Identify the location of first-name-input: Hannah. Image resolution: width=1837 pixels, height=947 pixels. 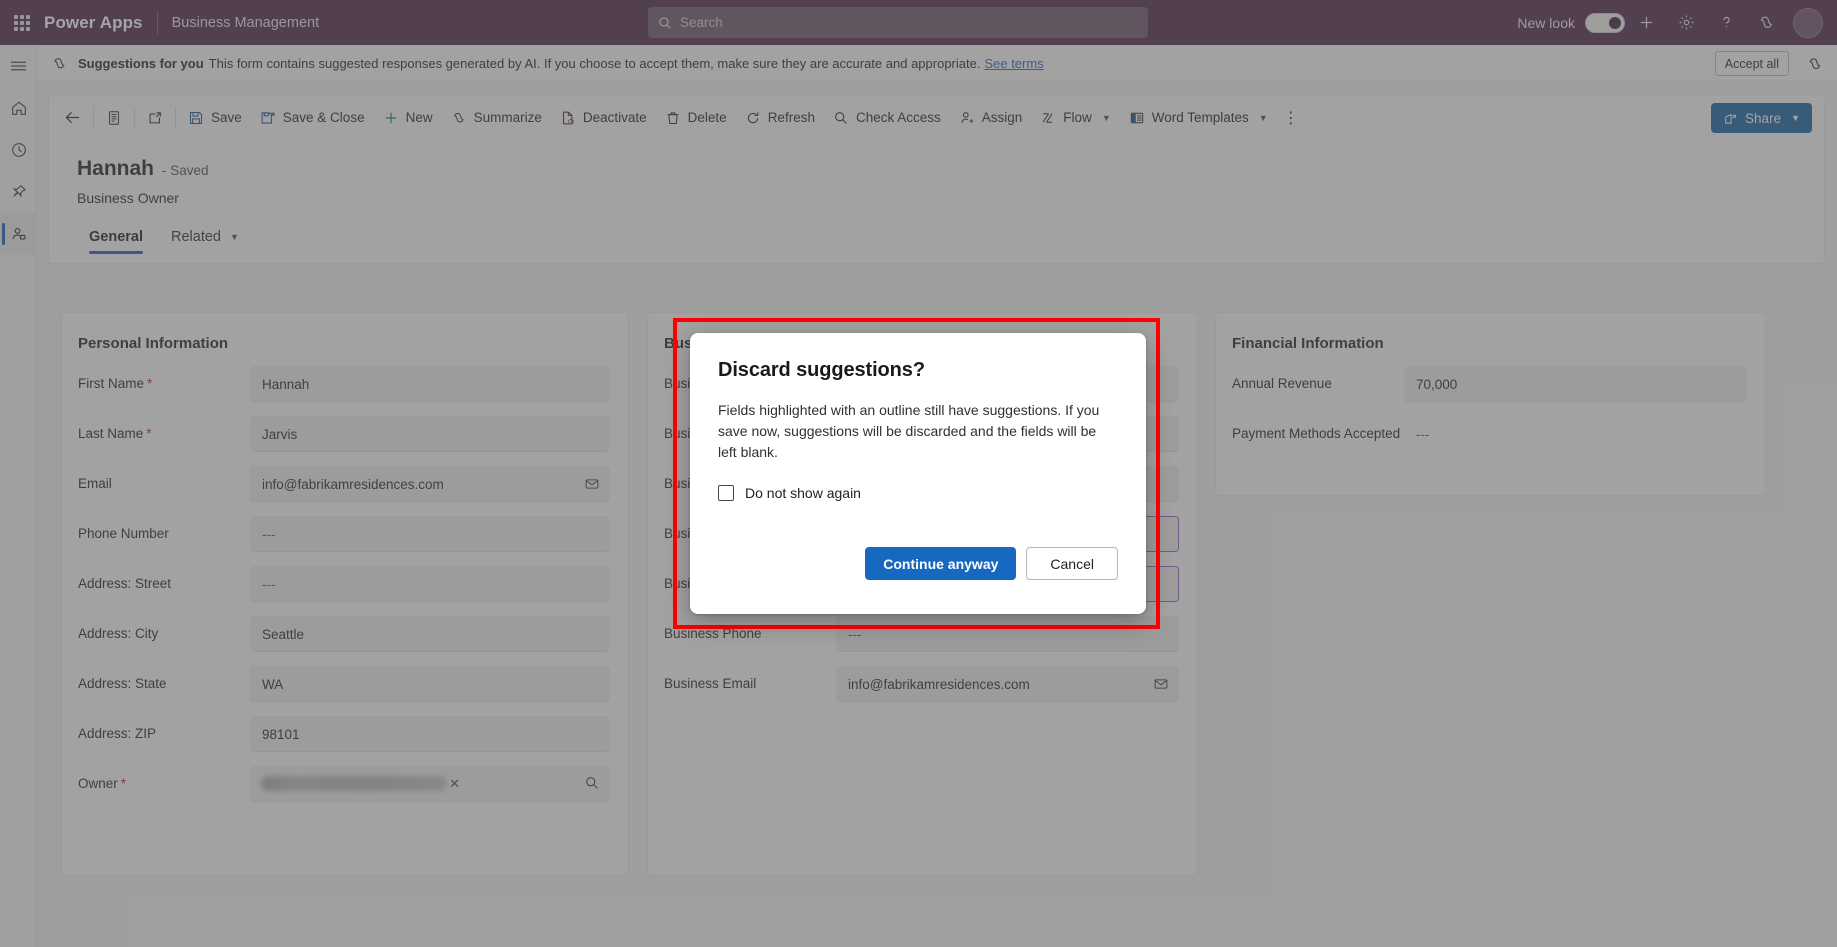
(430, 384).